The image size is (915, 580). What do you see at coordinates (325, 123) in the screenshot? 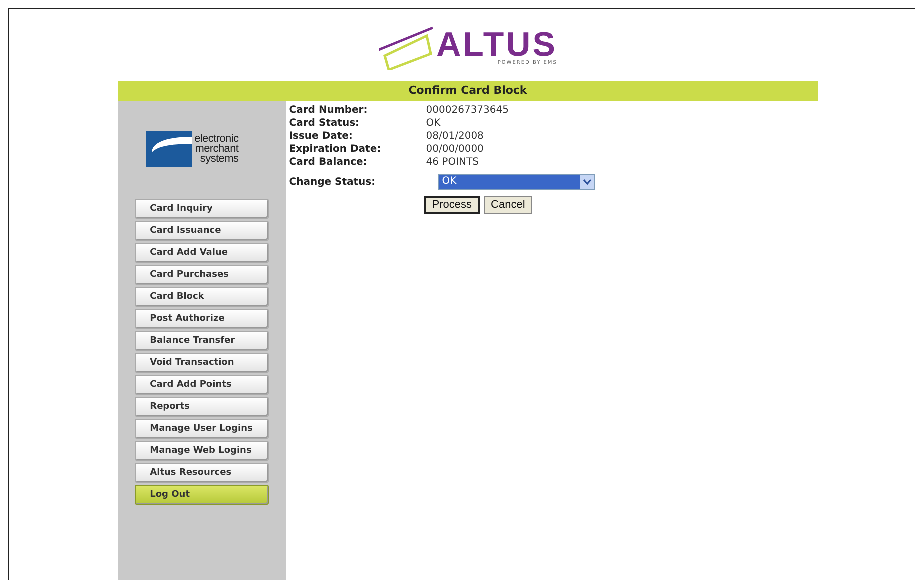
I see `field-label: Card Status:` at bounding box center [325, 123].